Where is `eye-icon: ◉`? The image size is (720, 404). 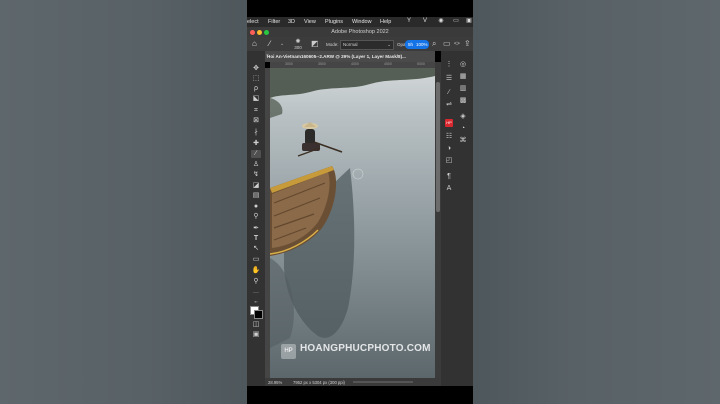 eye-icon: ◉ is located at coordinates (441, 21).